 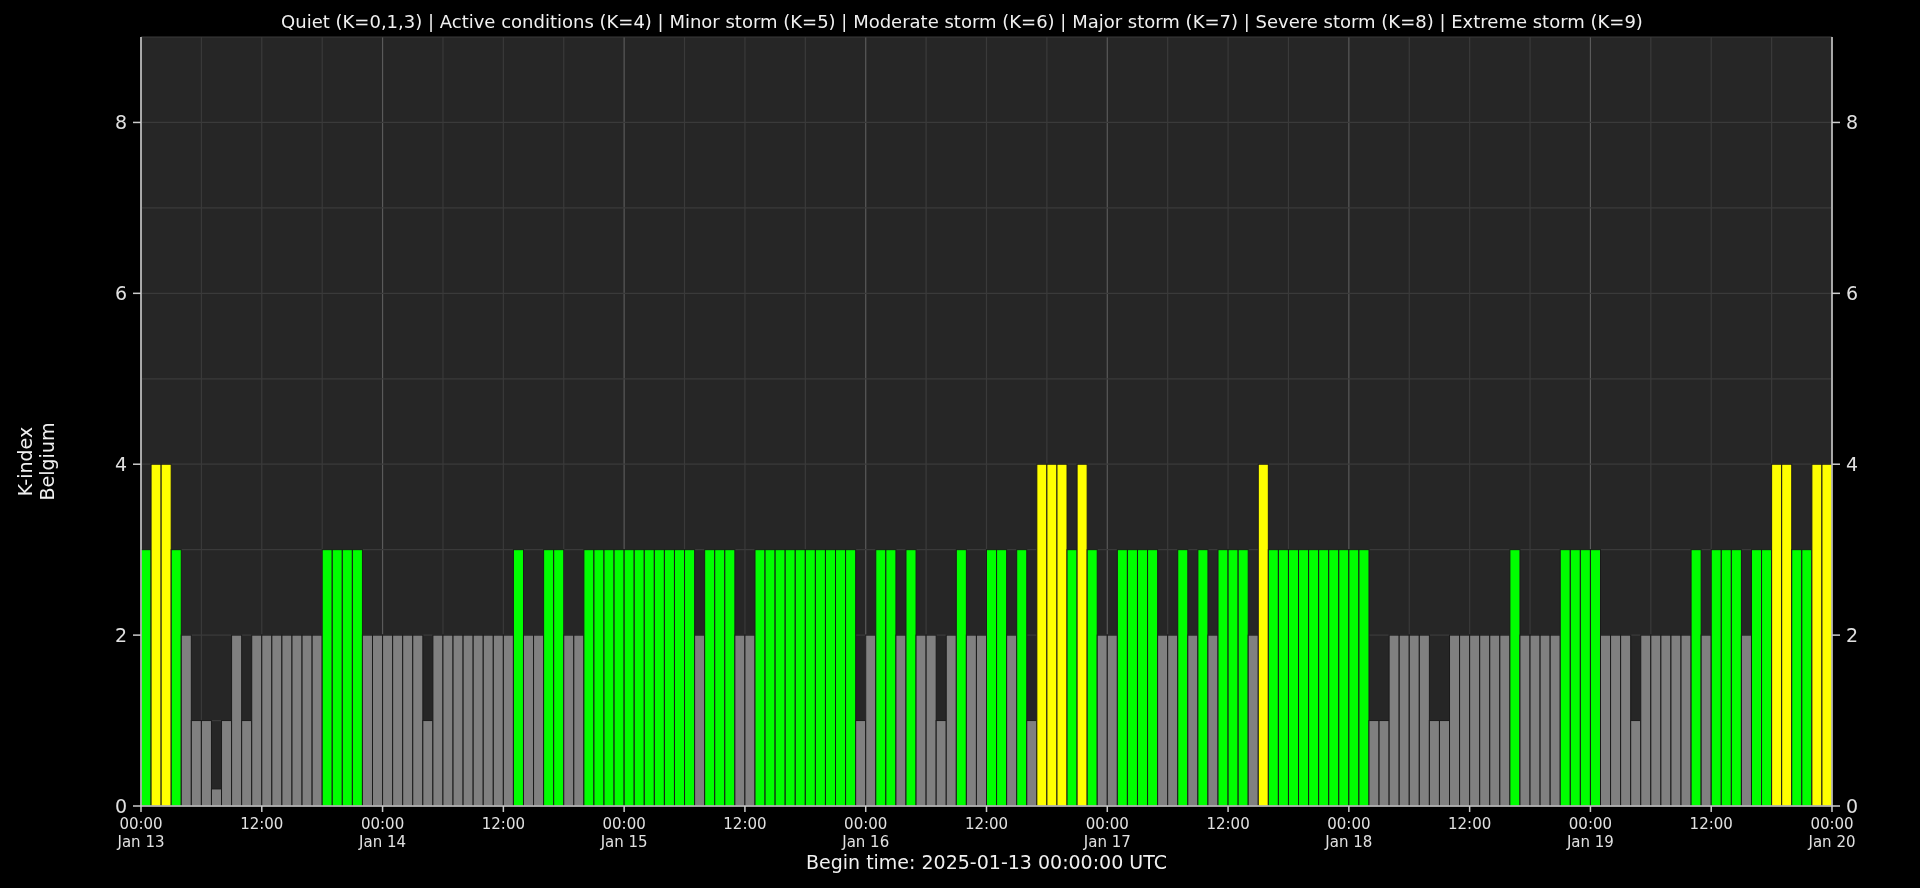 What do you see at coordinates (866, 833) in the screenshot?
I see `x-tick-label: 00:00 Jan 16` at bounding box center [866, 833].